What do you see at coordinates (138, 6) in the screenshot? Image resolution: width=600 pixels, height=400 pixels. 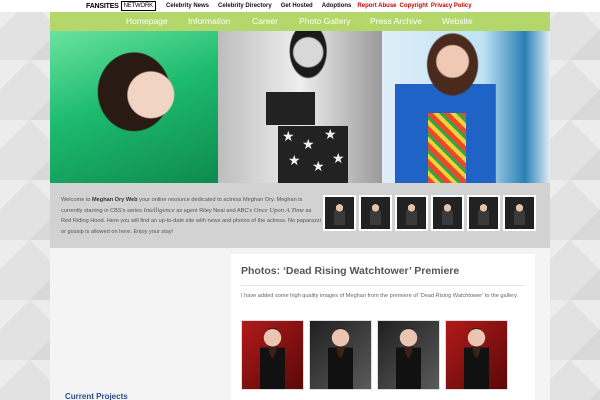 I see `network-logo-tag: NETWORK` at bounding box center [138, 6].